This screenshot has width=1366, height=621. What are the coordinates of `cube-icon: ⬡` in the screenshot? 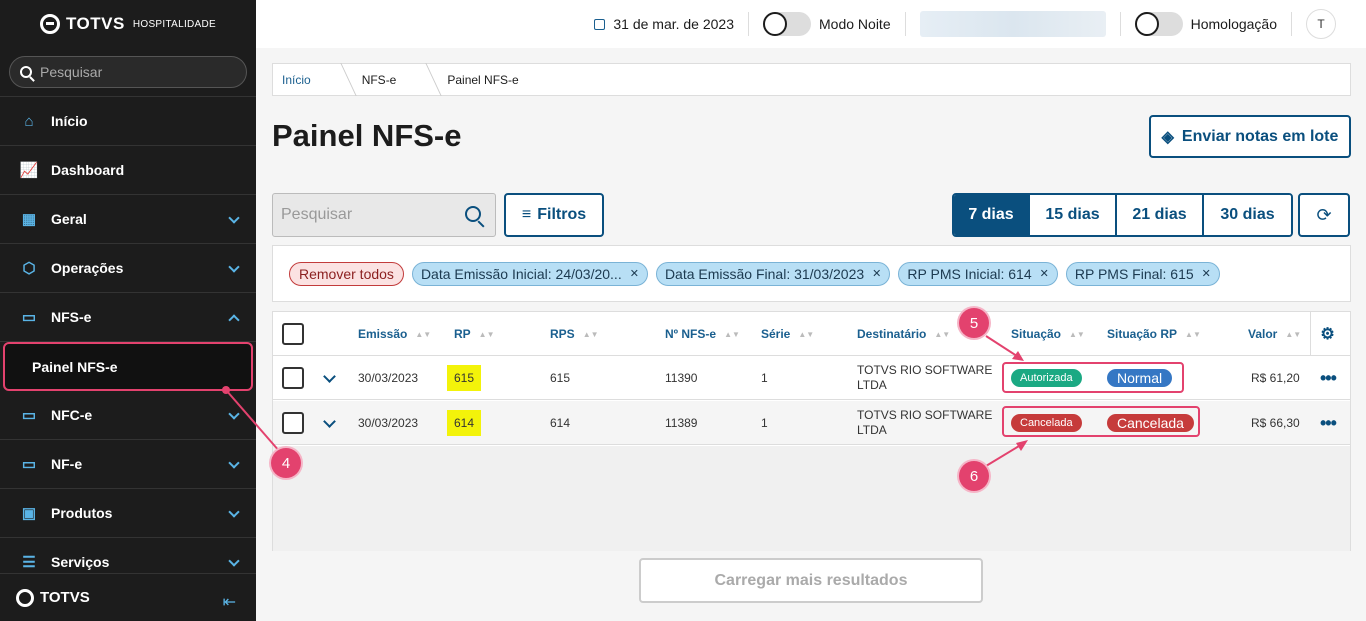 It's located at (29, 268).